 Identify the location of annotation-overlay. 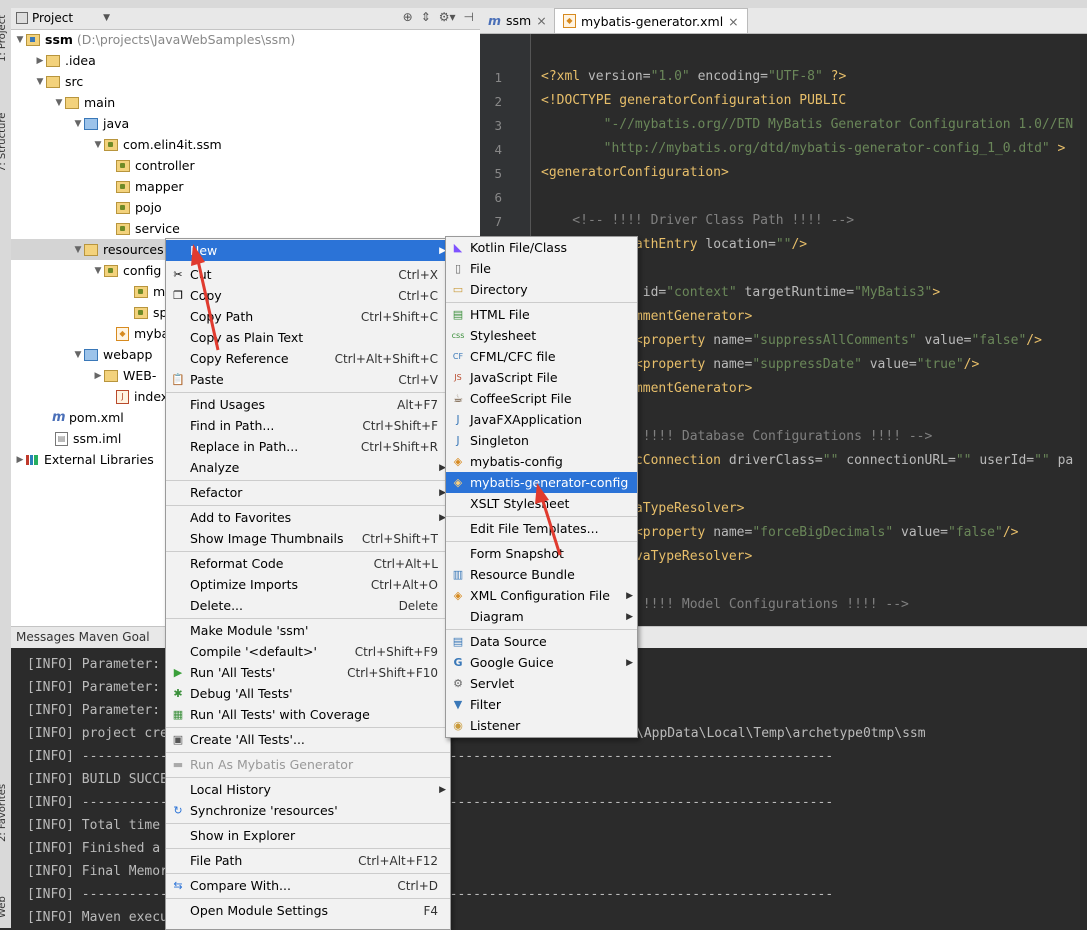
(376, 400).